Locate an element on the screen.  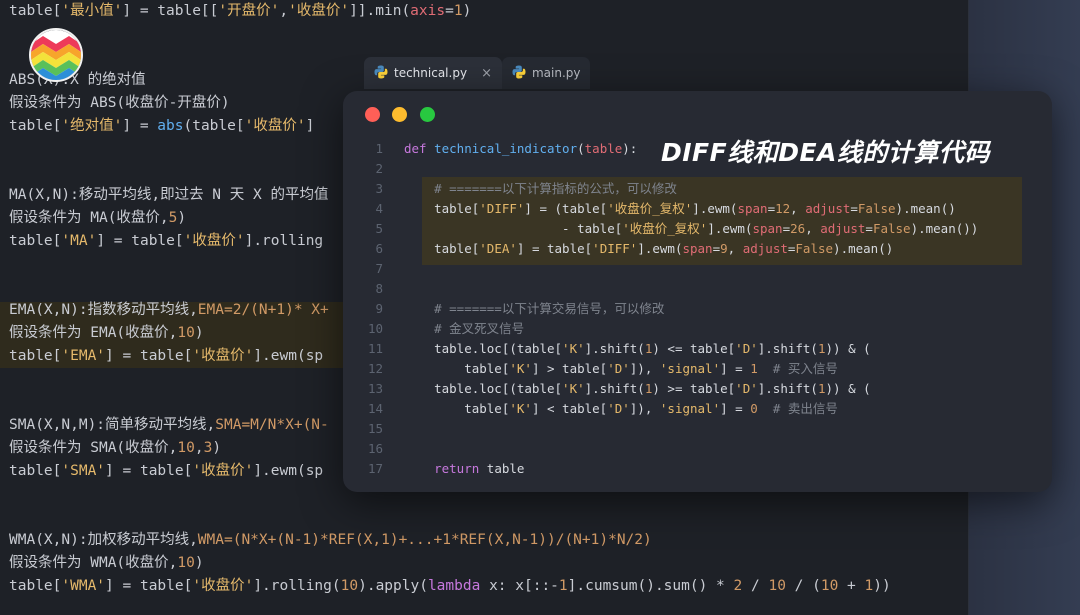
code-line: table['EMA'] = table['收盘价'].ewm(sp is located at coordinates (166, 356).